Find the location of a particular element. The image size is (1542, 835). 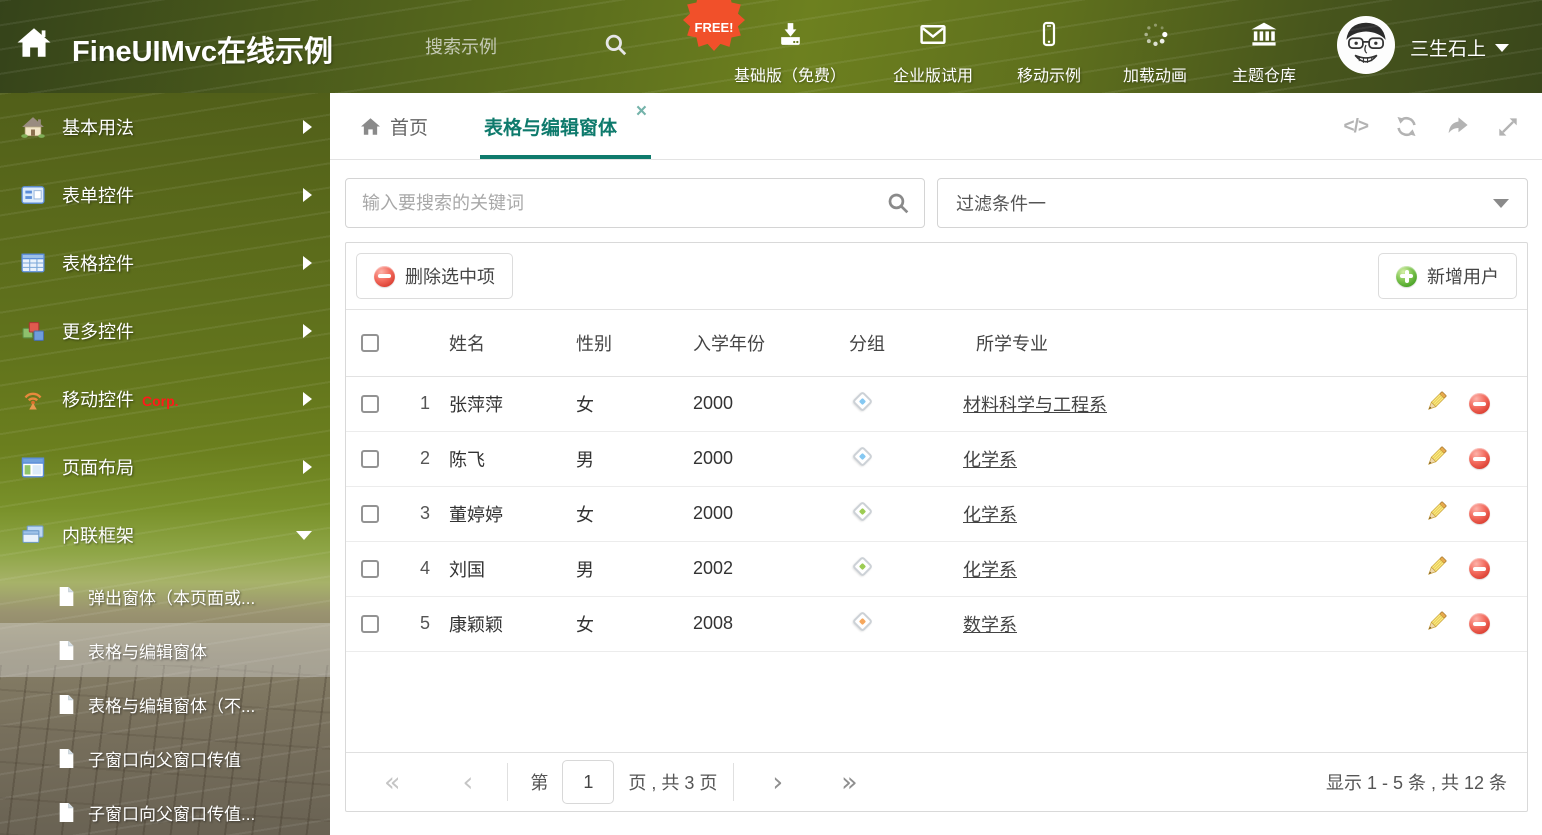

chevron-right-icon is located at coordinates (307, 467).